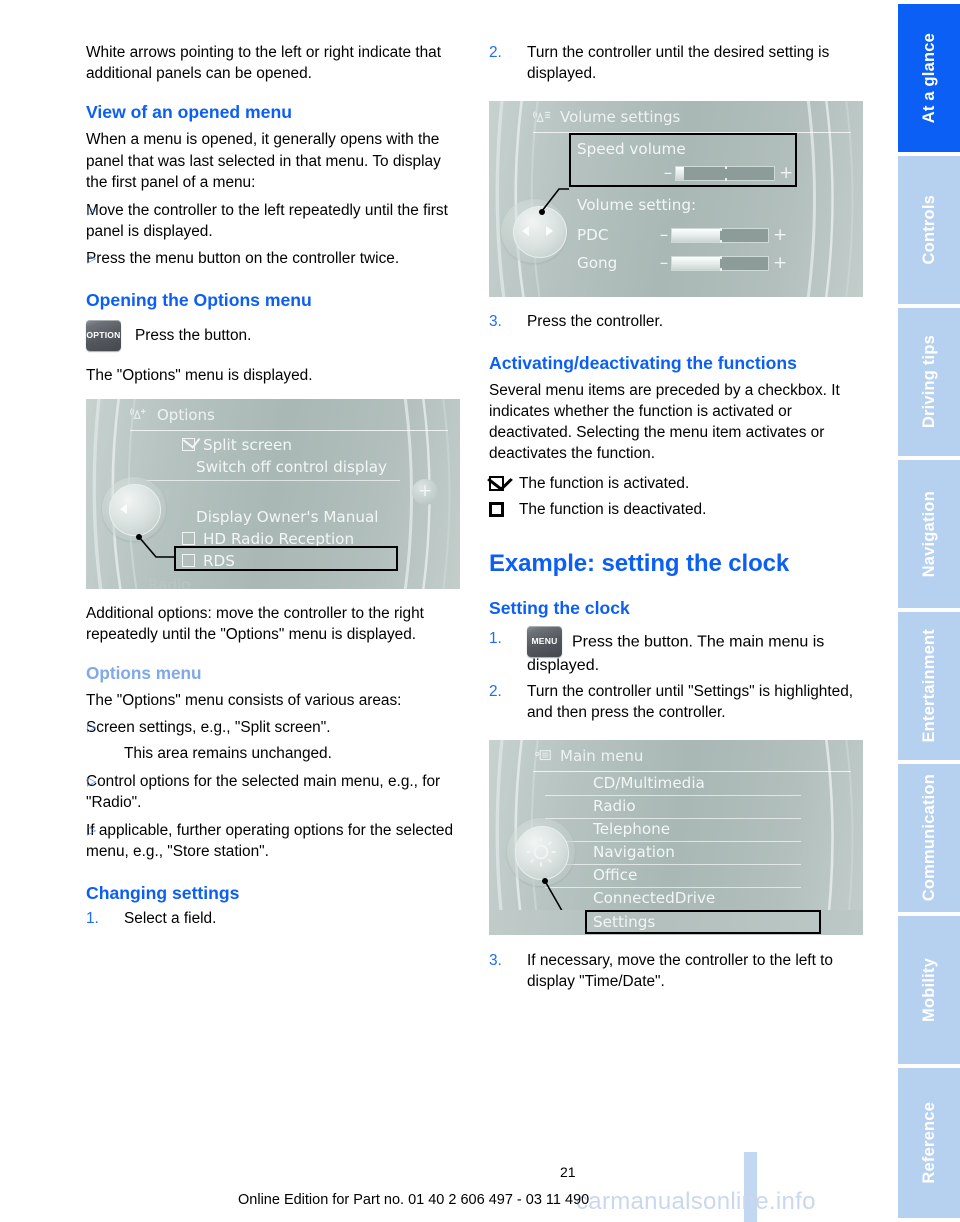 This screenshot has height=1222, width=960. What do you see at coordinates (170, 918) in the screenshot?
I see `step-text: Select a field.` at bounding box center [170, 918].